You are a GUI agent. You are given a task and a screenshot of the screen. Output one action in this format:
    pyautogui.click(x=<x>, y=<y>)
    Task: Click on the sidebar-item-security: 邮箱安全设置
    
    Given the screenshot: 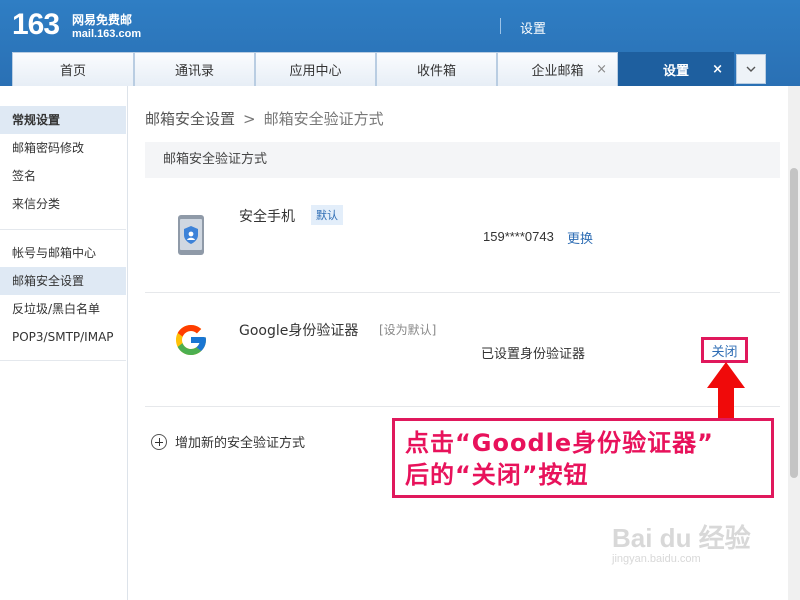 What is the action you would take?
    pyautogui.click(x=63, y=281)
    